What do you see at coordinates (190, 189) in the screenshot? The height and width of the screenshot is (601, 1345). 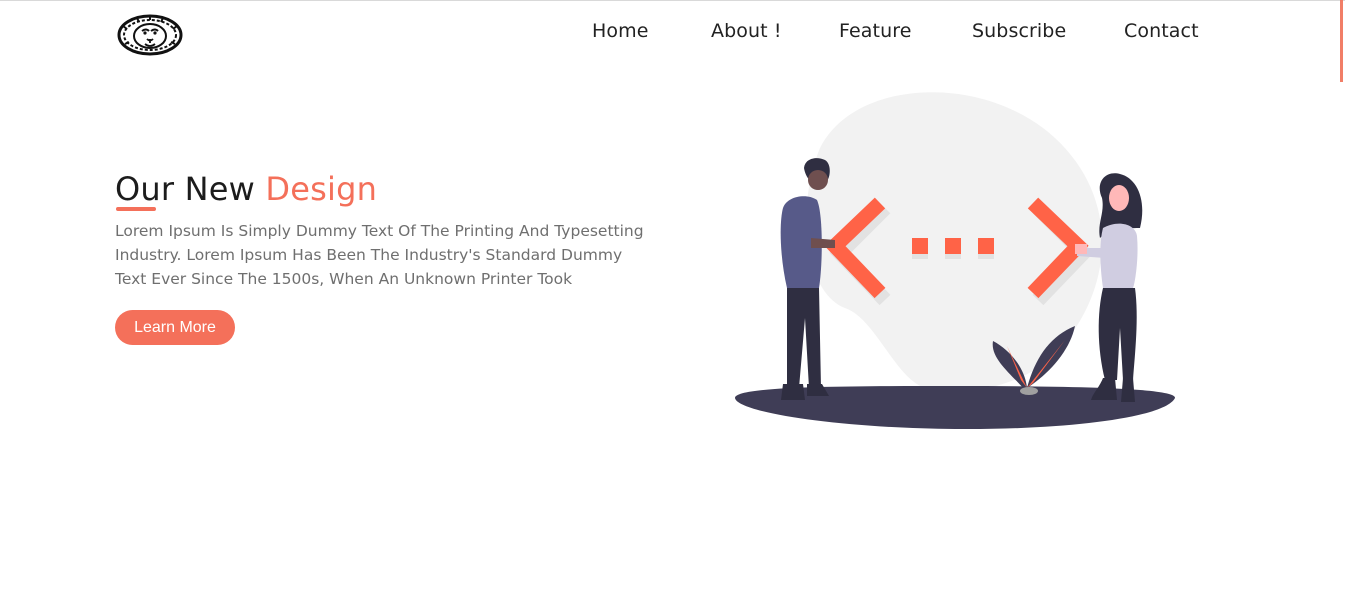 I see `hero-title-main: Our New` at bounding box center [190, 189].